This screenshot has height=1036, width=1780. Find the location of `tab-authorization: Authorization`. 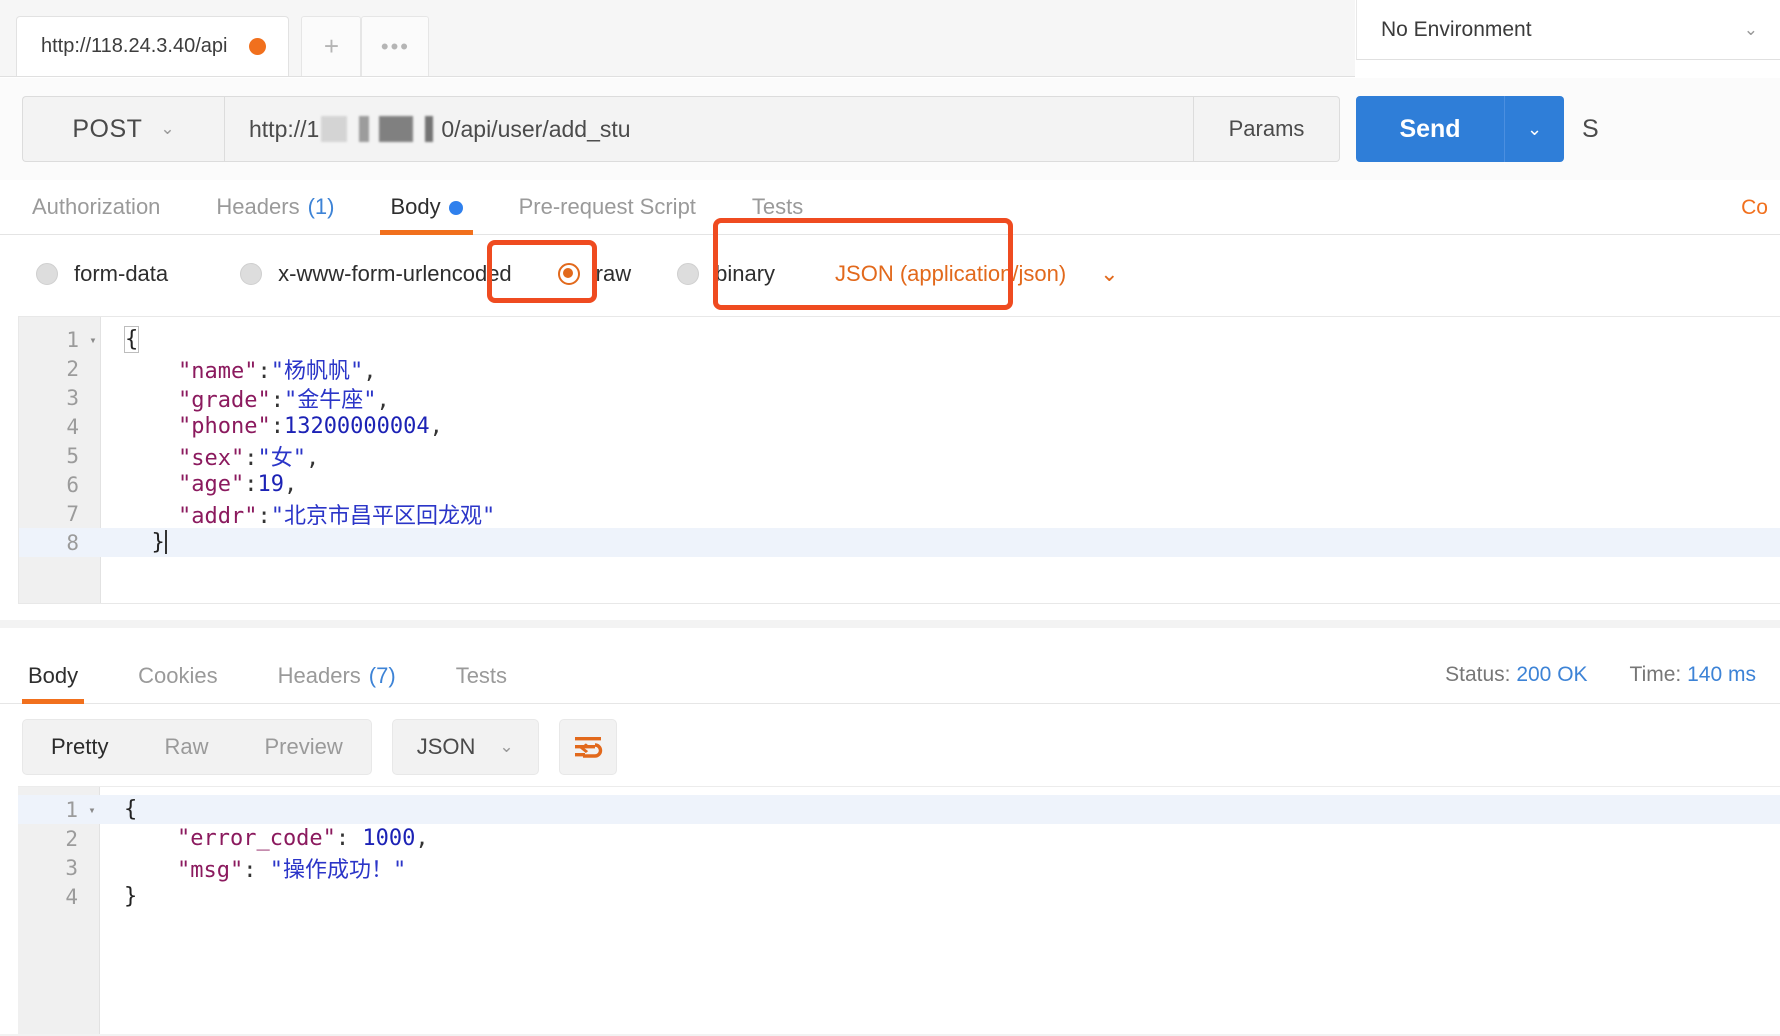

tab-authorization: Authorization is located at coordinates (96, 206).